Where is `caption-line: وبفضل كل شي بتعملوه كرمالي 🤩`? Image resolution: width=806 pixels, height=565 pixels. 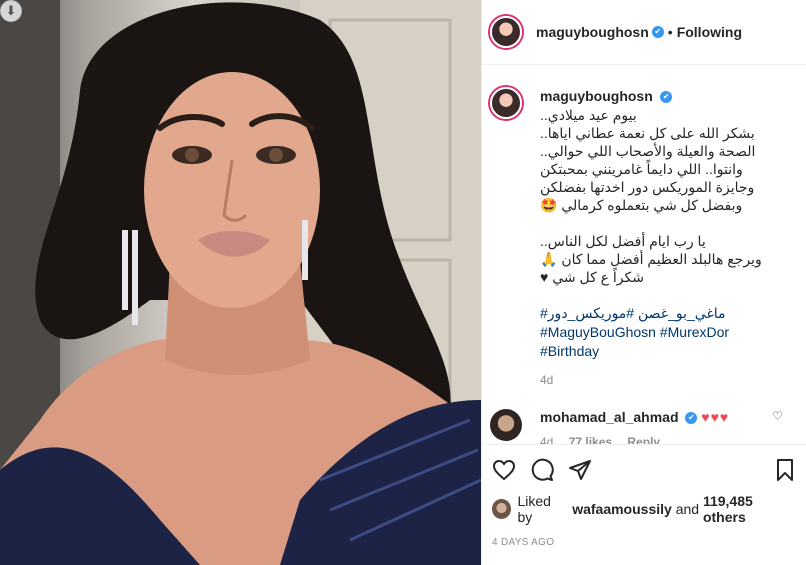
caption-line: وبفضل كل شي بتعملوه كرمالي 🤩 is located at coordinates (641, 205).